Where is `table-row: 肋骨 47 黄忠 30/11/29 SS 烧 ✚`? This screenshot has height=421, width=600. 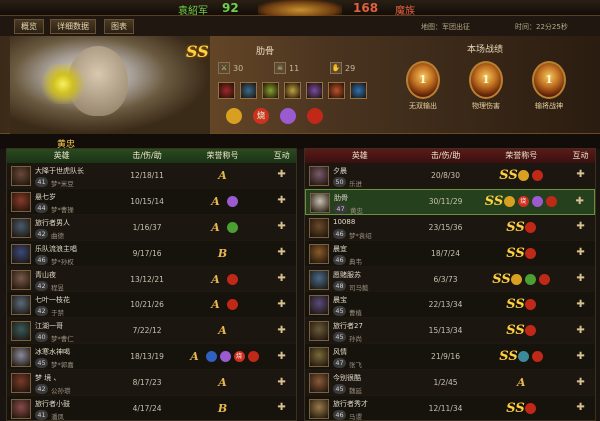 table-row: 肋骨 47 黄忠 30/11/29 SS 烧 ✚ is located at coordinates (450, 201).